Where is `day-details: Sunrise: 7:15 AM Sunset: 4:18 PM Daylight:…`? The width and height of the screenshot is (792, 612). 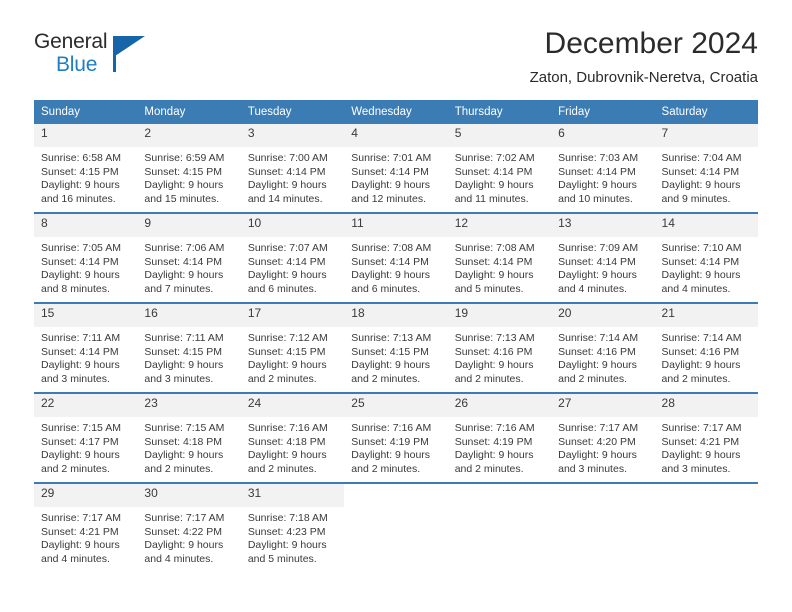
day-details: Sunrise: 7:15 AM Sunset: 4:18 PM Daylight:… is located at coordinates (188, 446).